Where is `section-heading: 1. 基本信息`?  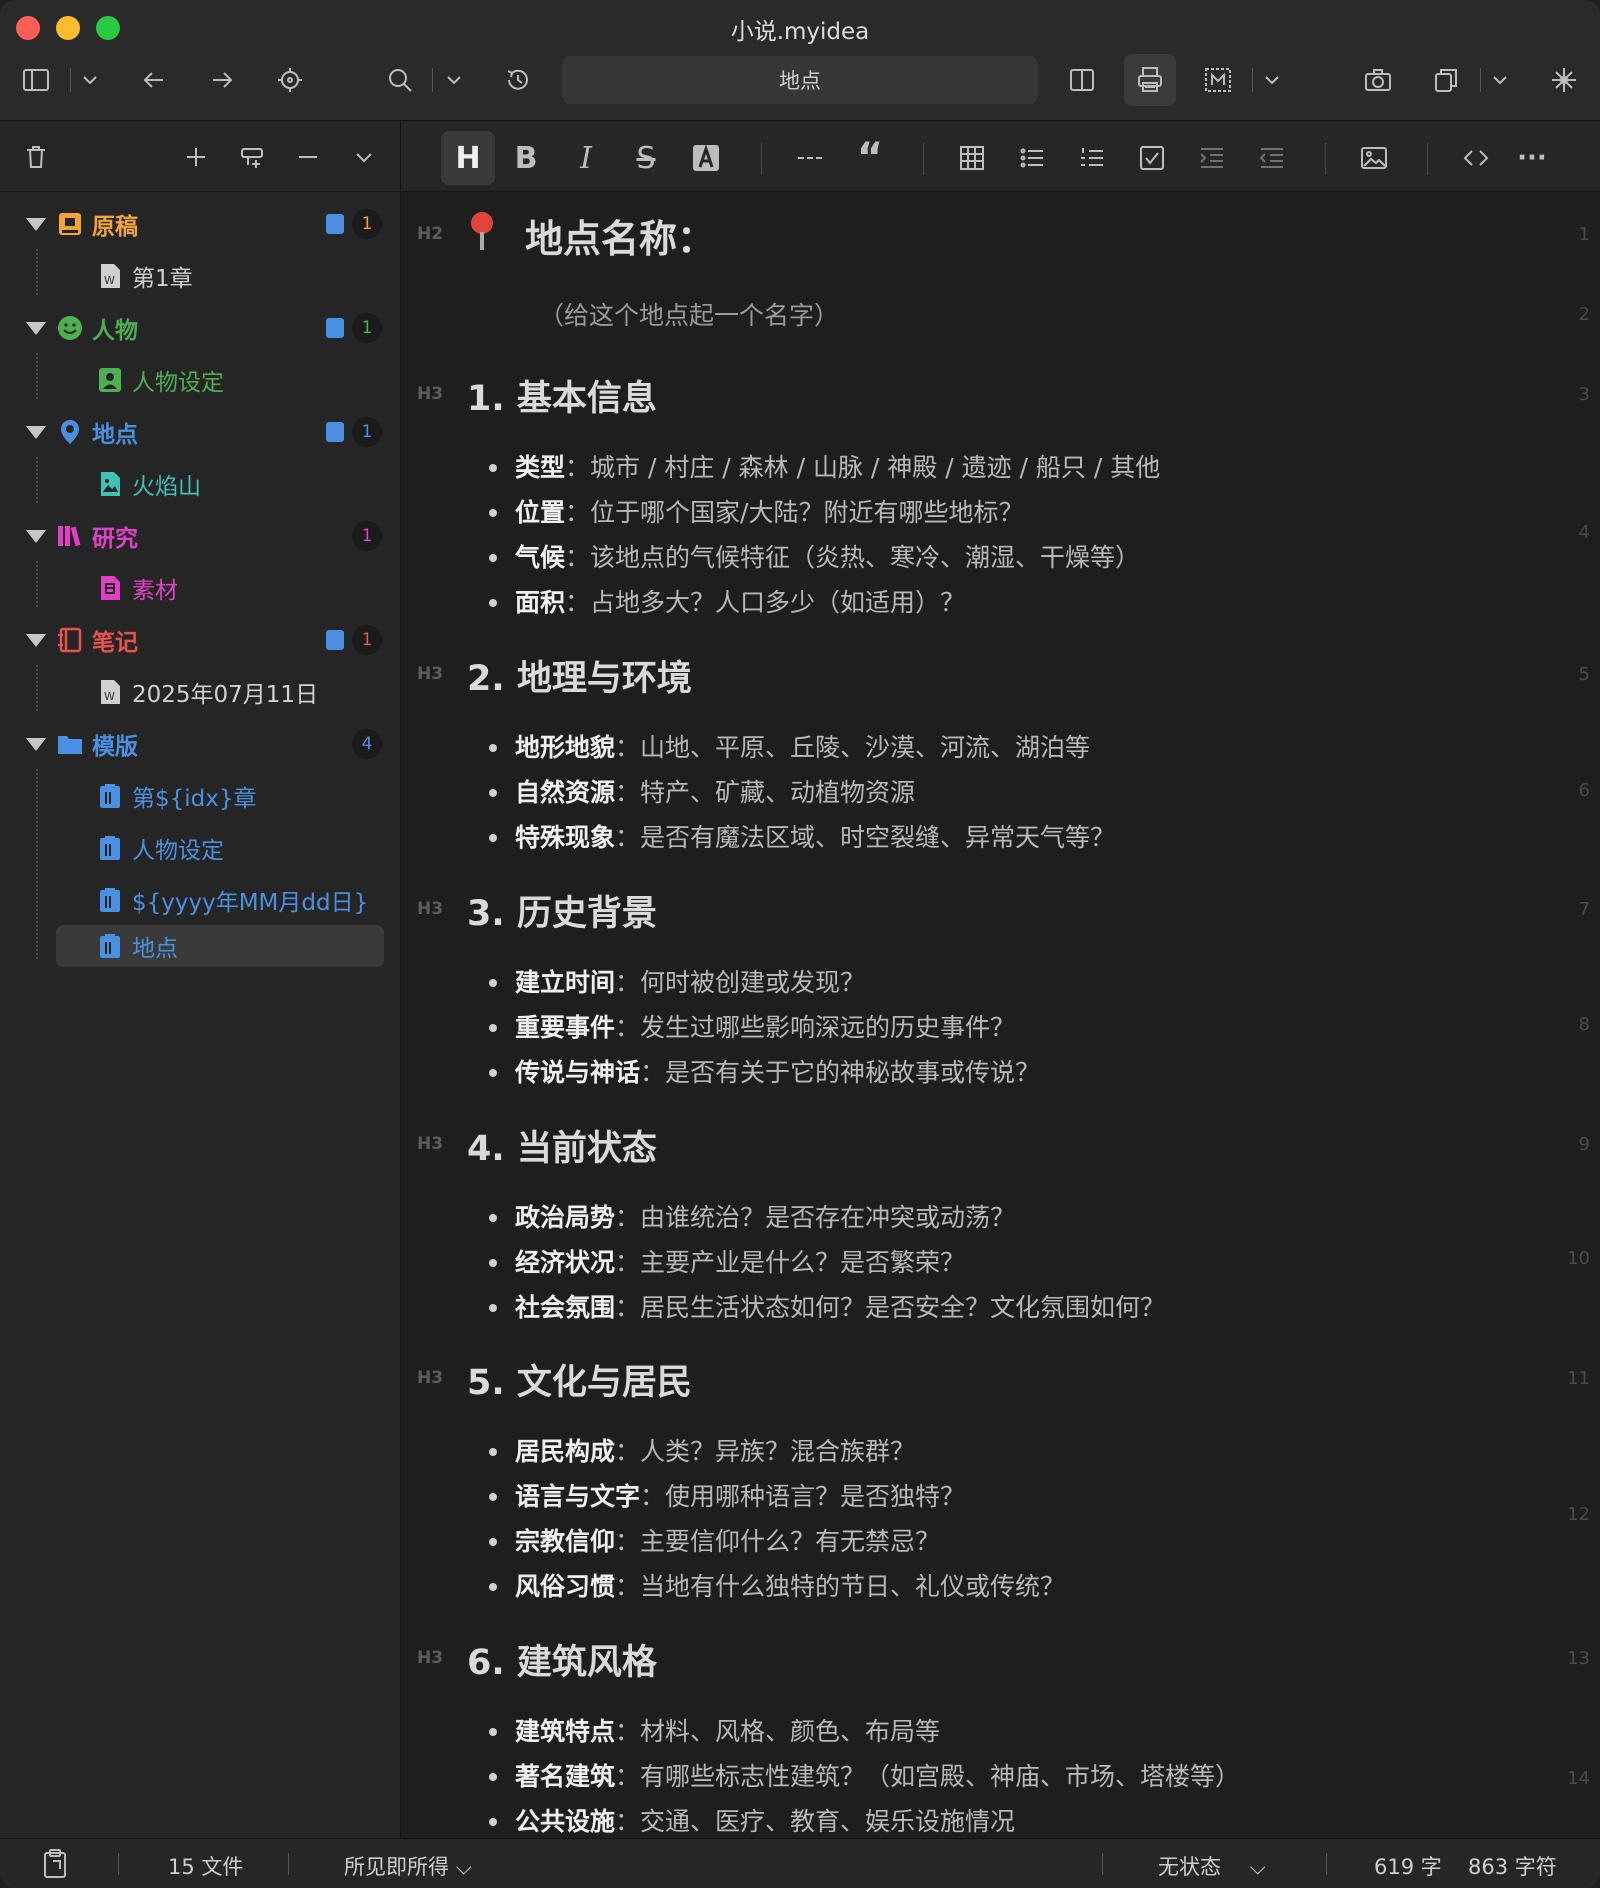
section-heading: 1. 基本信息 is located at coordinates (562, 395).